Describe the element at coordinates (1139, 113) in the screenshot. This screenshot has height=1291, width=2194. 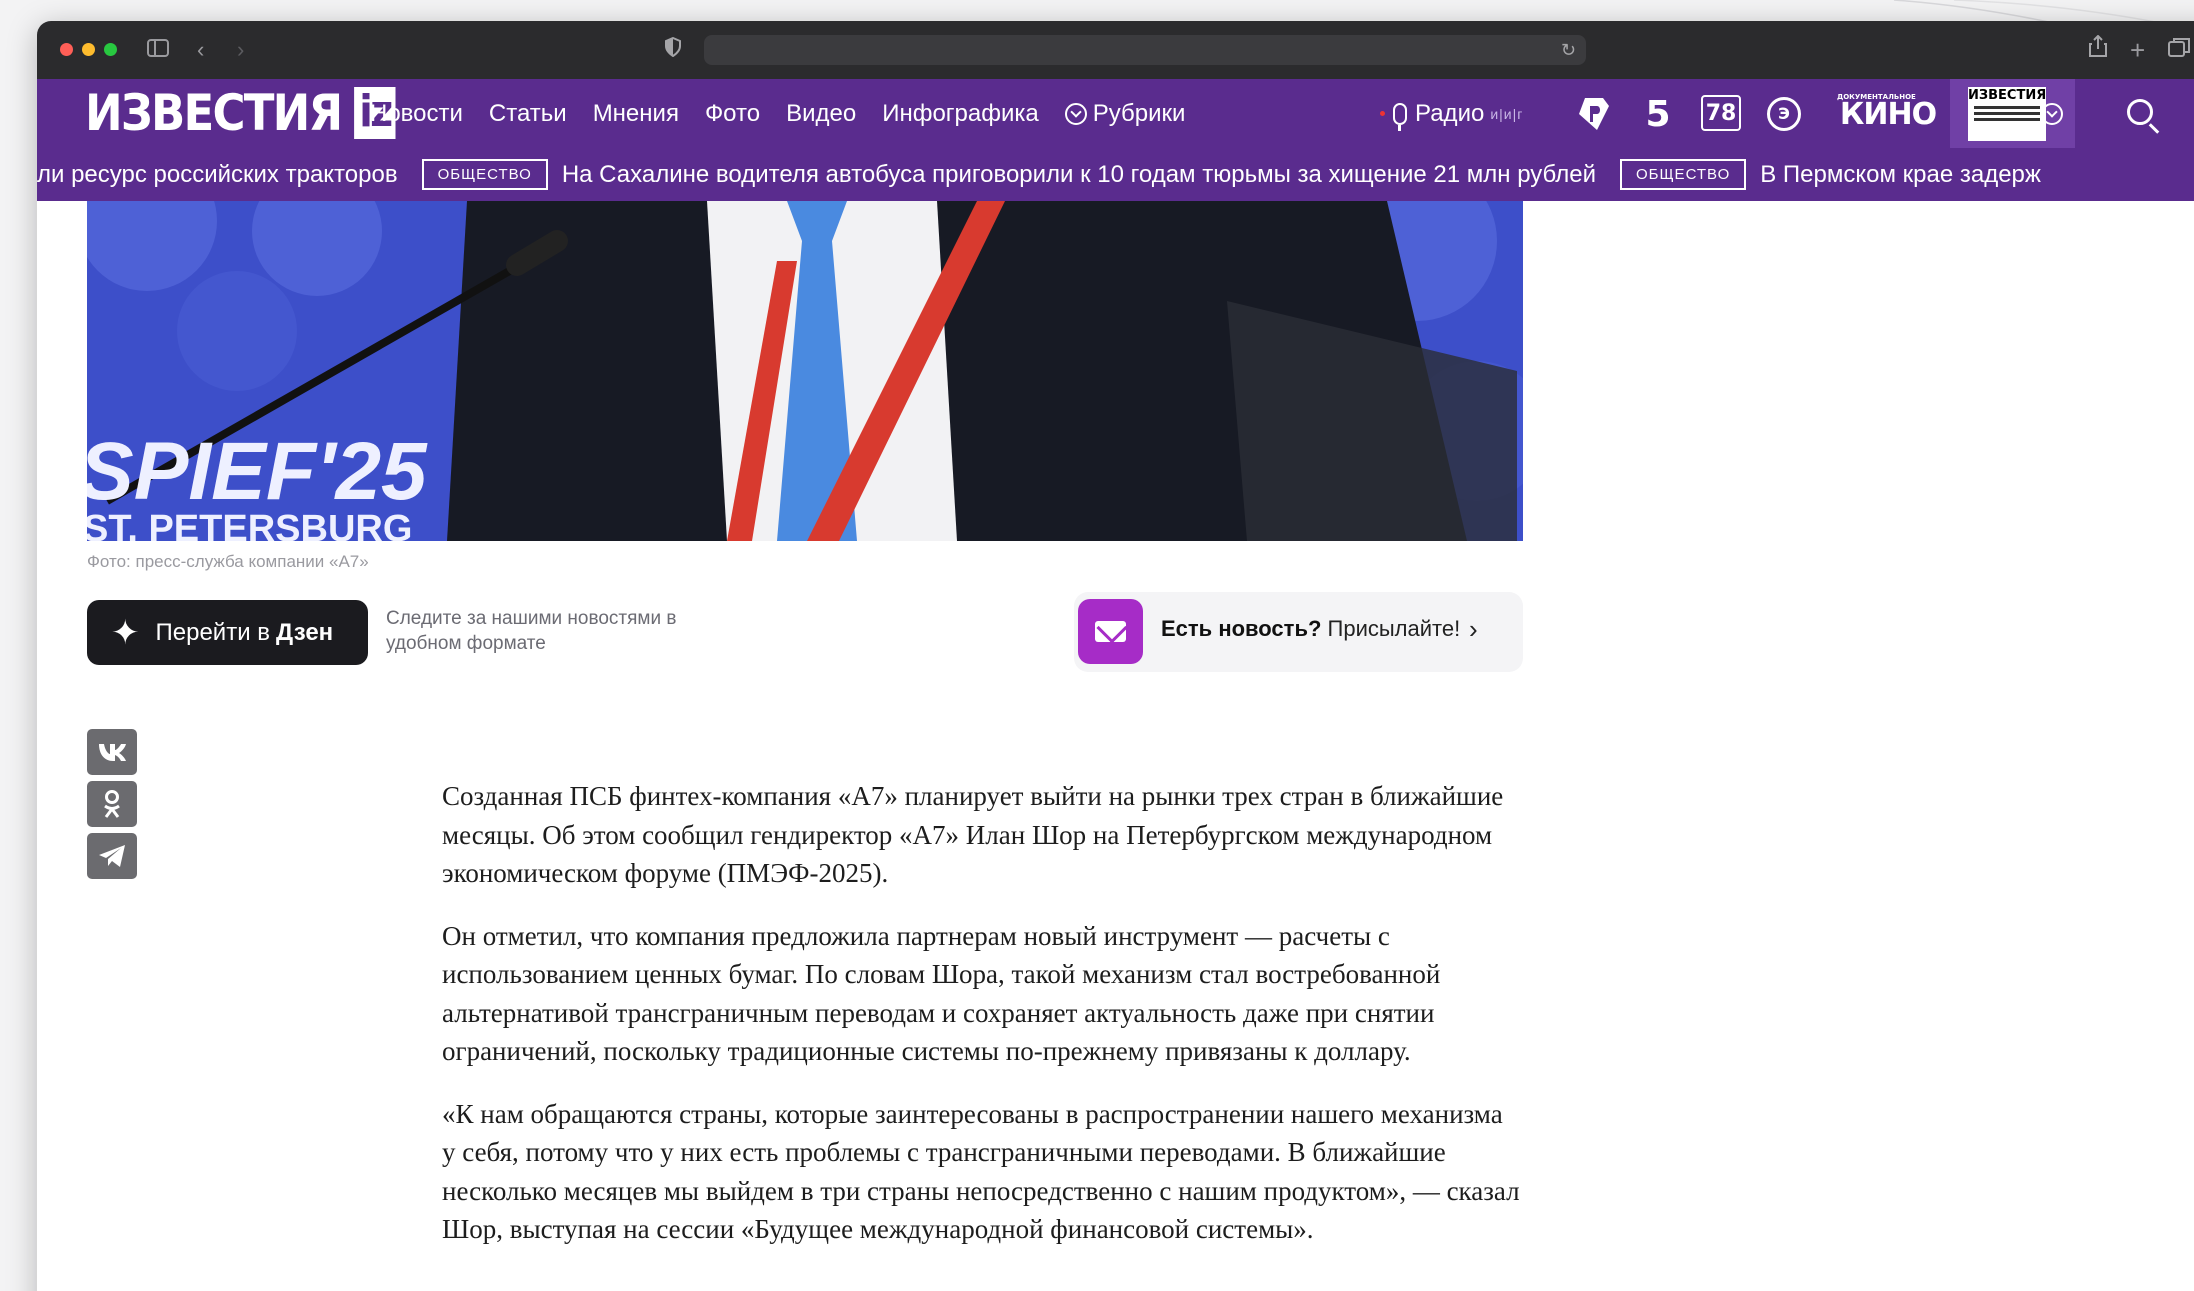
I see `rubrics-label: Рубрики` at that location.